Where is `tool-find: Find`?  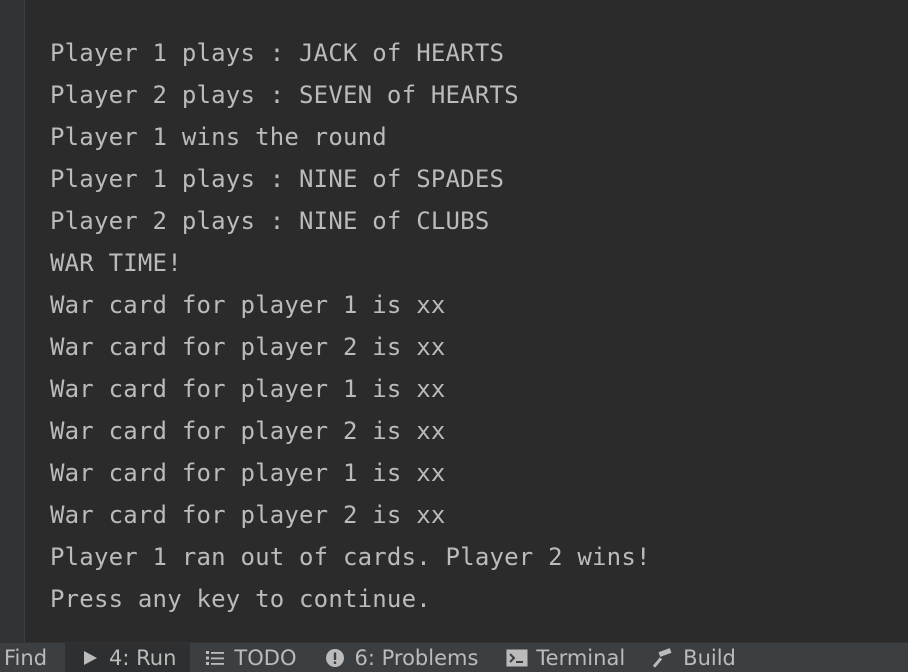 tool-find: Find is located at coordinates (32, 657).